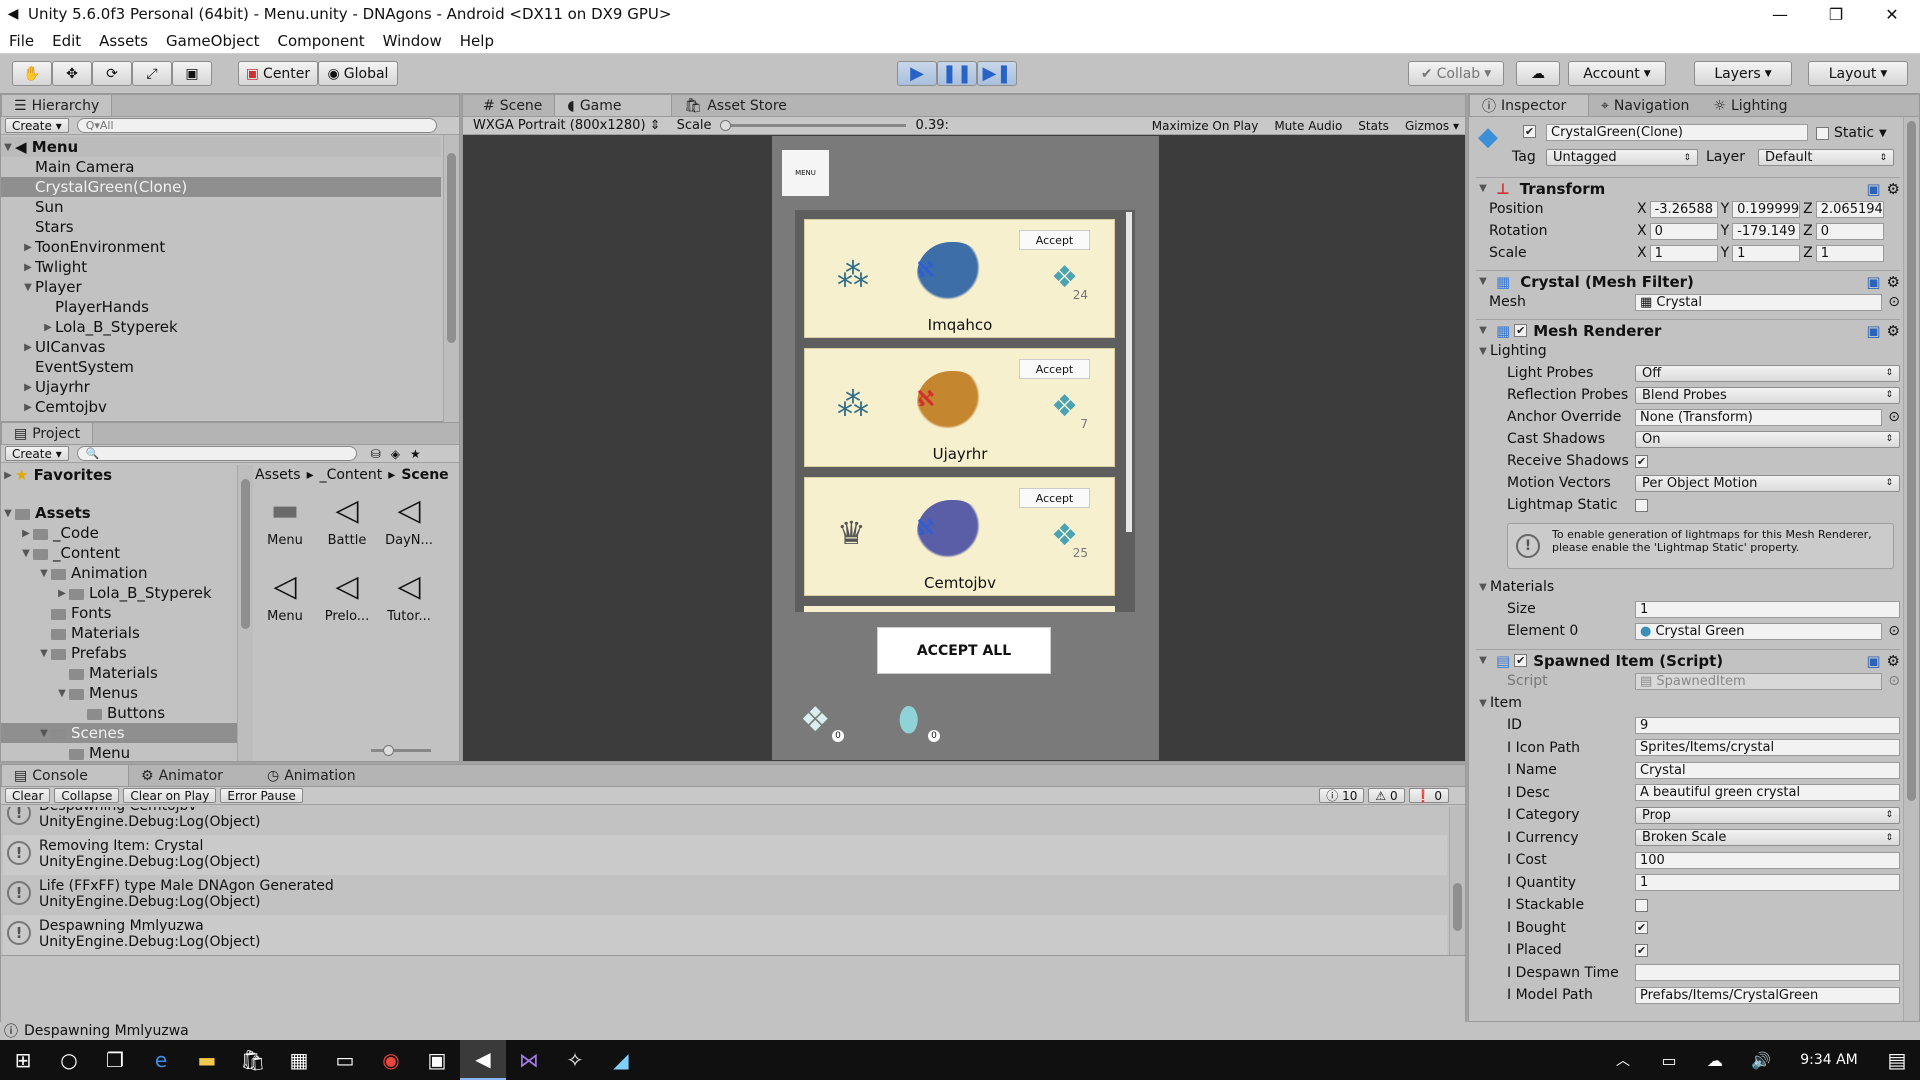 The image size is (1920, 1080). Describe the element at coordinates (72, 73) in the screenshot. I see `move-tool-button: ✥` at that location.